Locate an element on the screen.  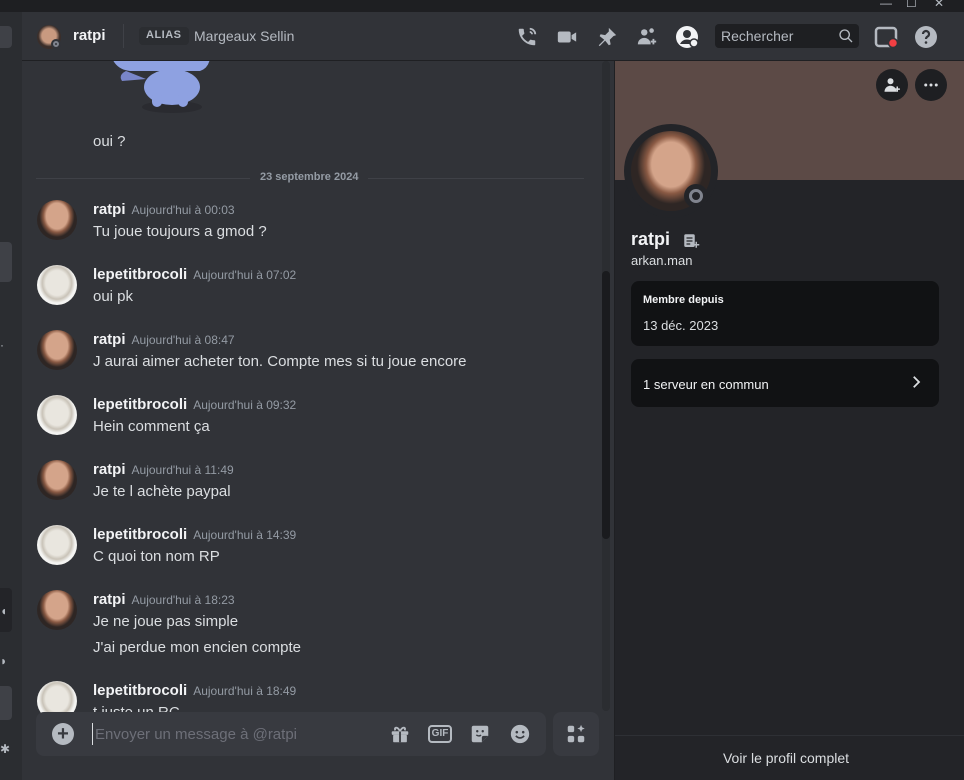
sticker-icon is located at coordinates (480, 734).